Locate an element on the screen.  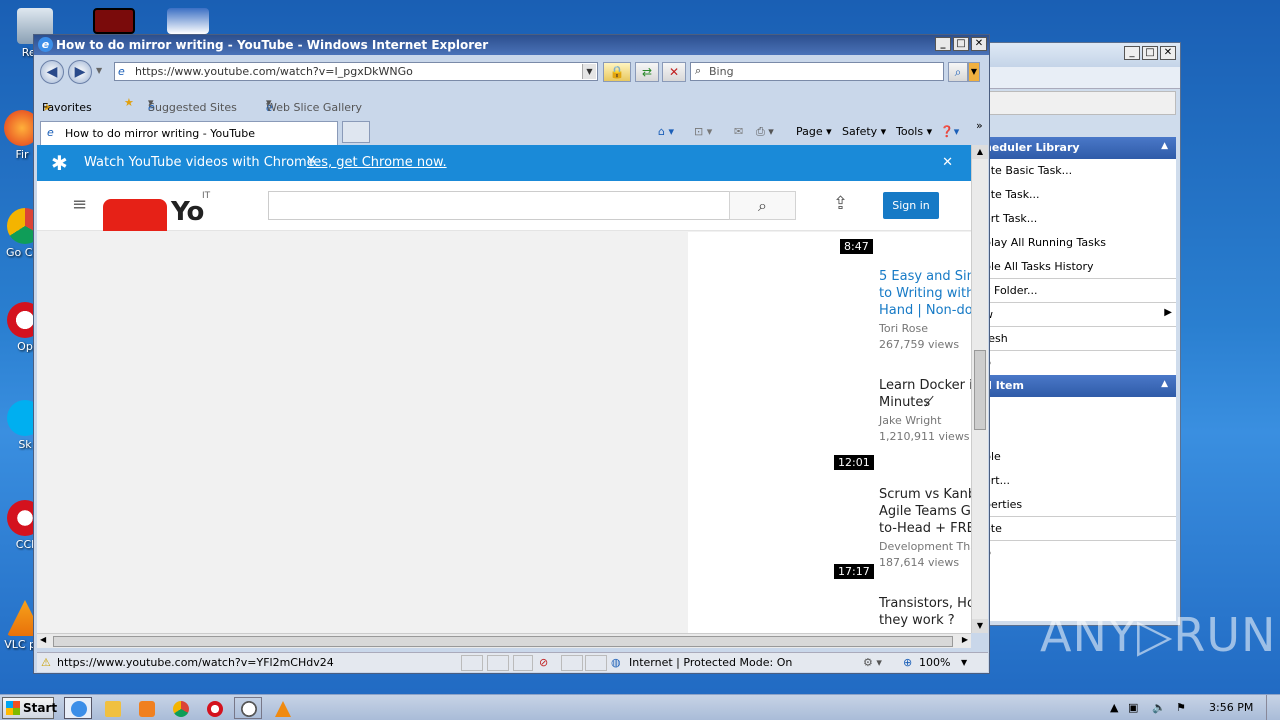
horizontal-scrollbar: ◀ ▶ is located at coordinates (504, 640).